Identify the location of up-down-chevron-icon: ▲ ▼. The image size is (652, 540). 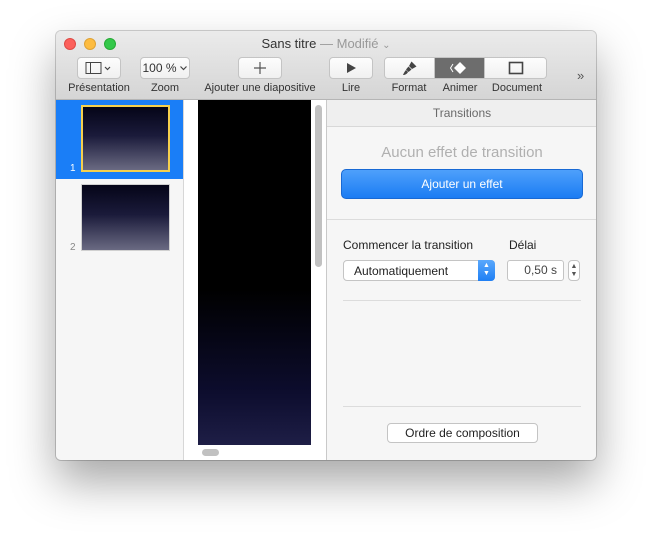
(486, 270).